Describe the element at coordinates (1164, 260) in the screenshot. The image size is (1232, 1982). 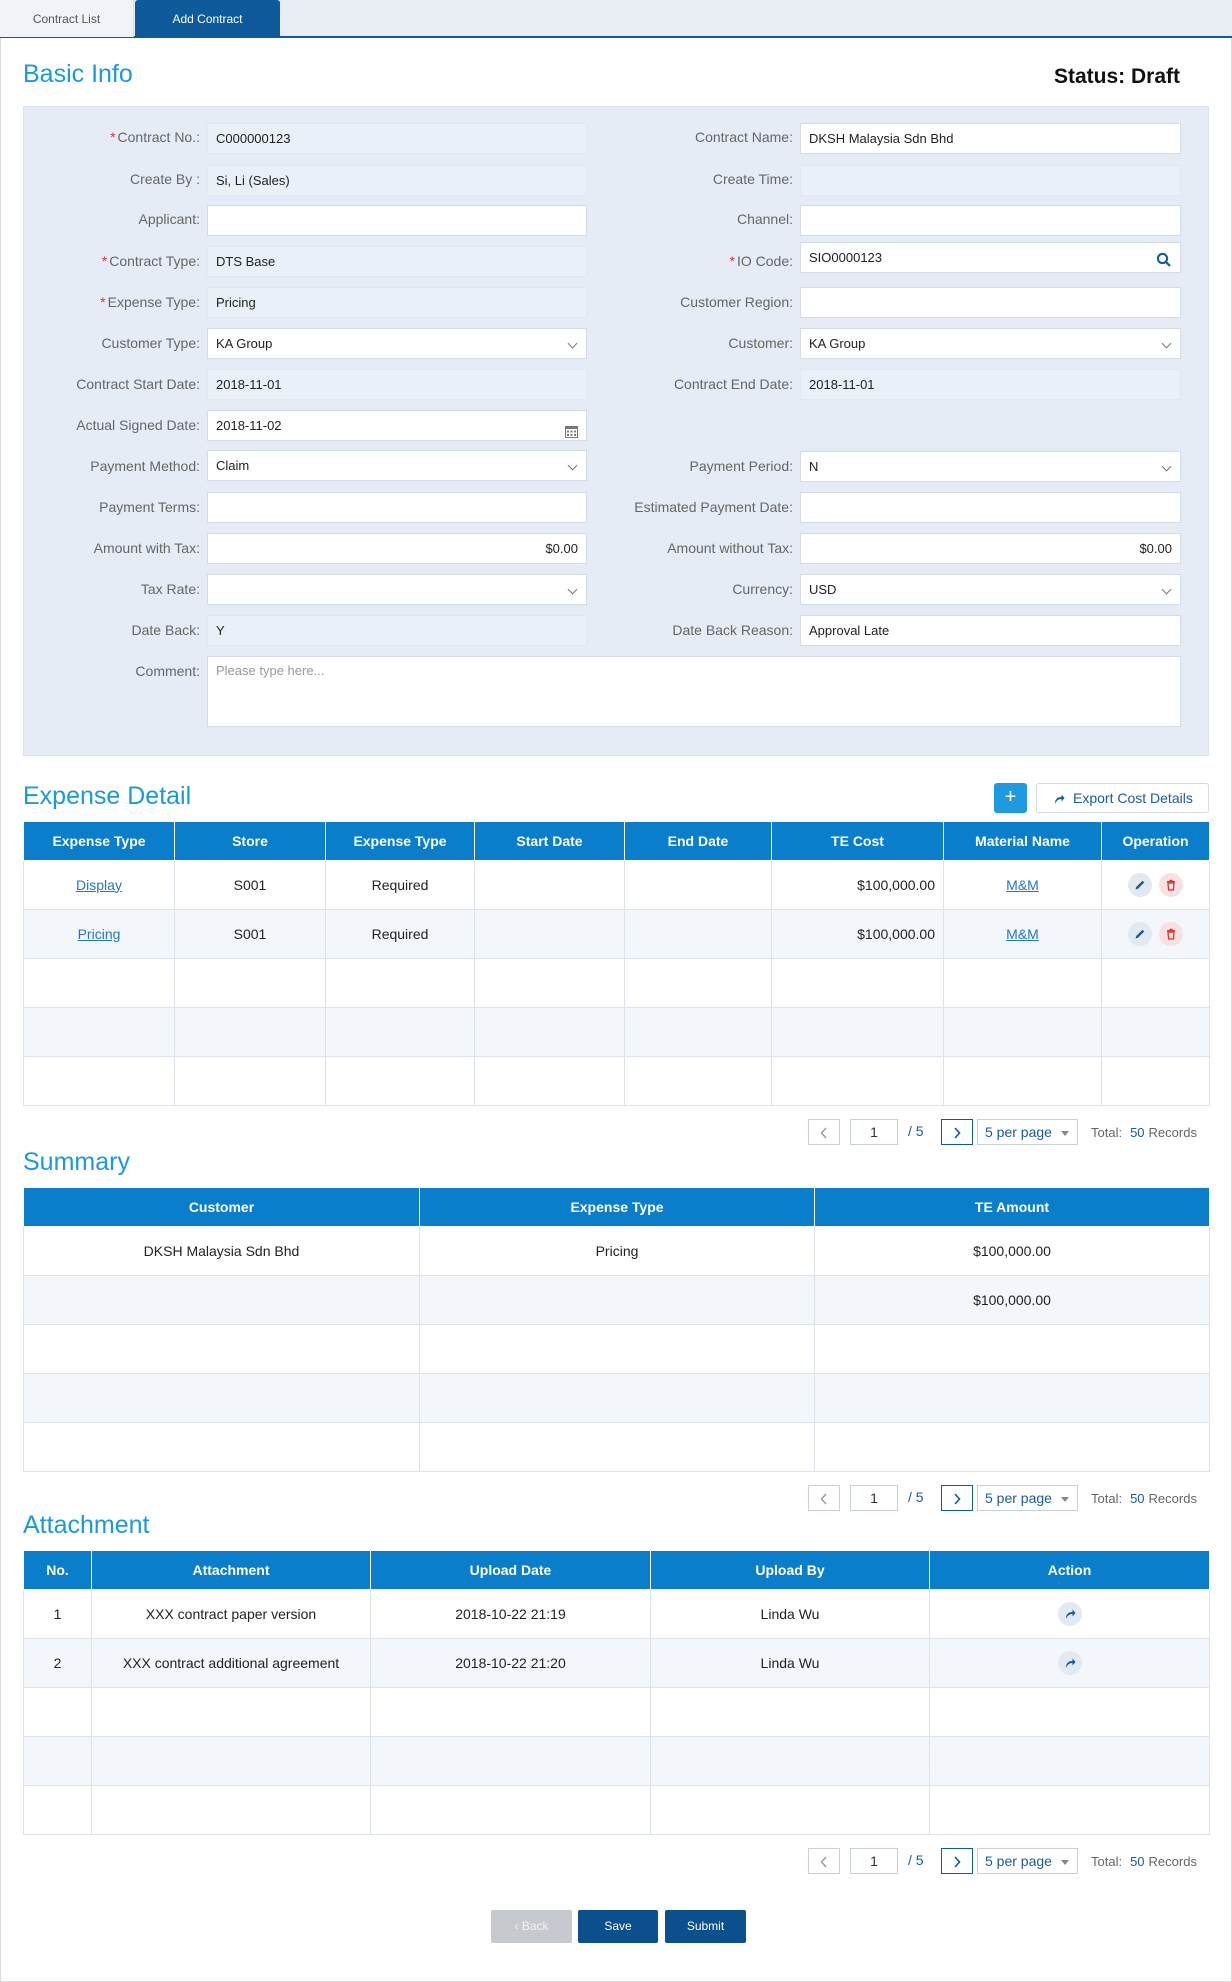
I see `search-icon` at that location.